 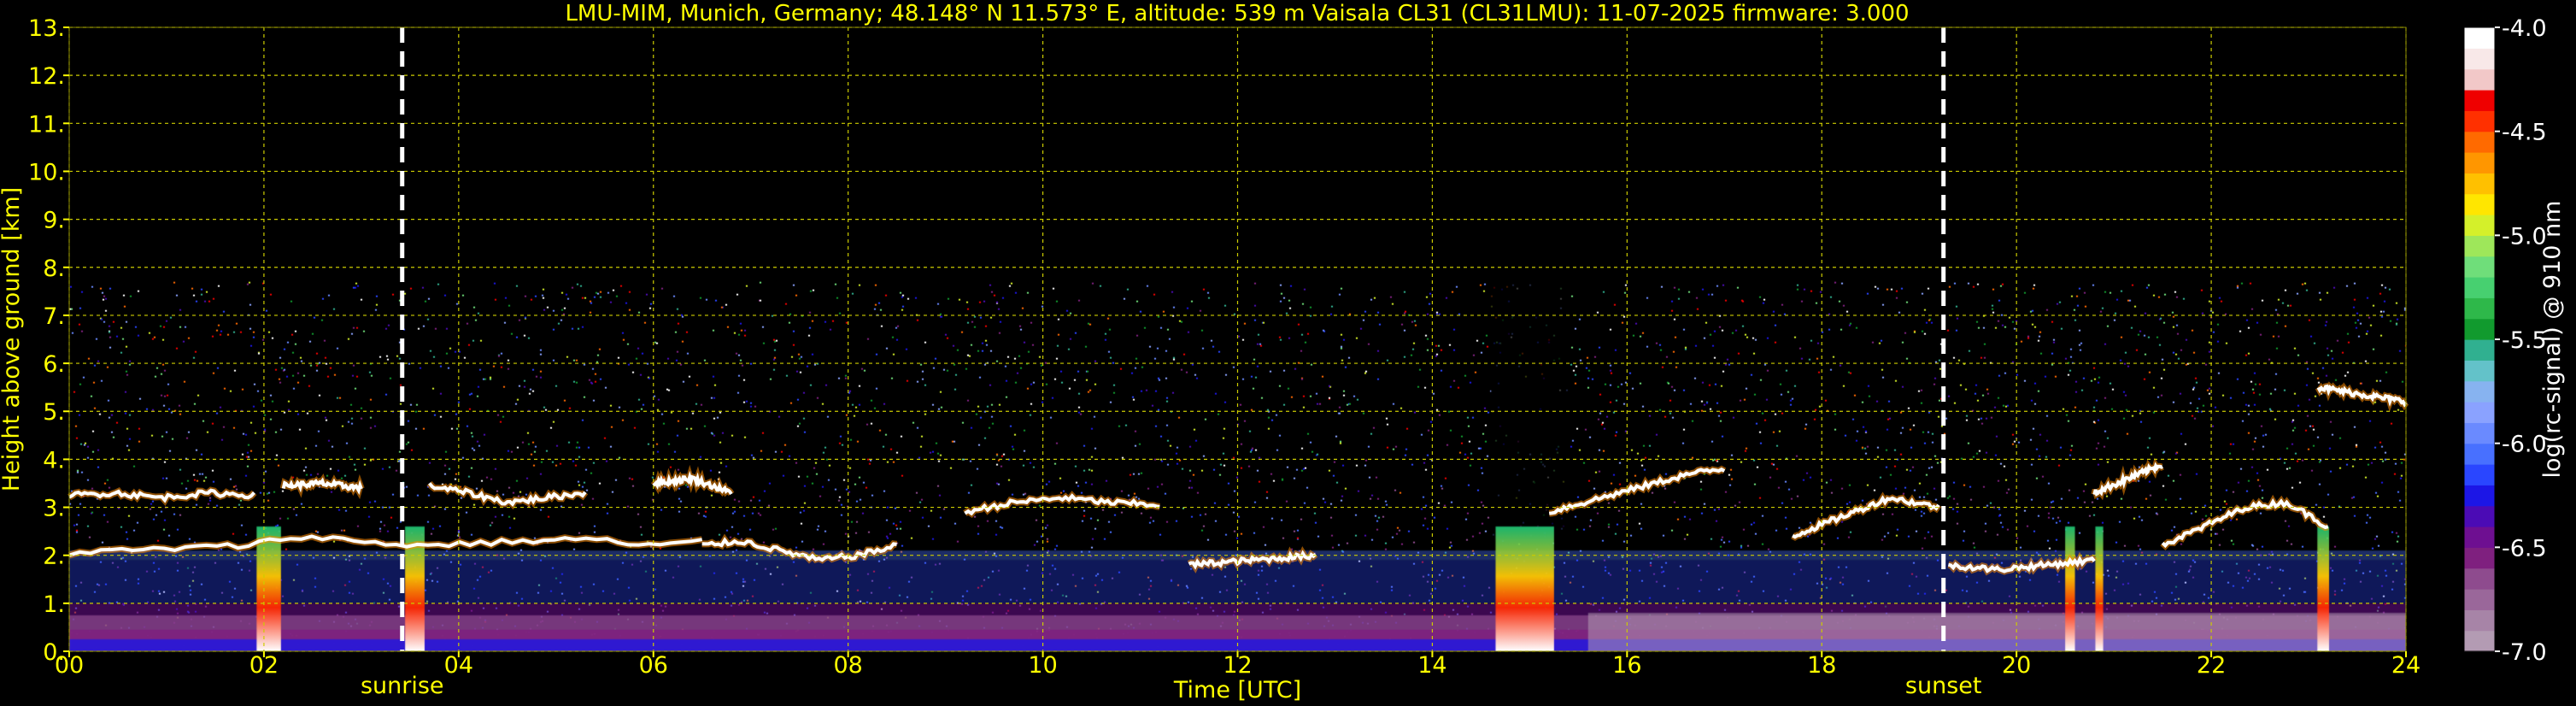 What do you see at coordinates (1237, 690) in the screenshot?
I see `x-axis-label: Time [UTC]` at bounding box center [1237, 690].